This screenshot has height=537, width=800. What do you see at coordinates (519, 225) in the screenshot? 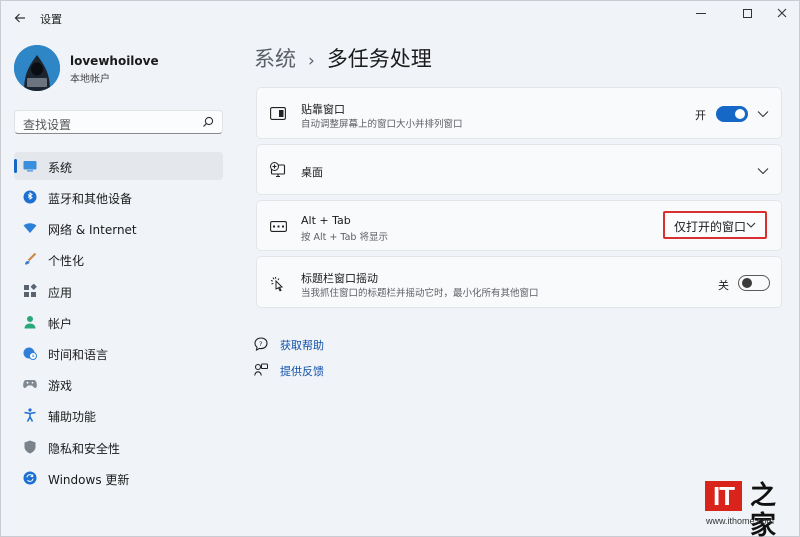
I see `alt-tab-card: Alt + Tab 按 Alt + Tab 将显示 仅打开的窗口` at bounding box center [519, 225].